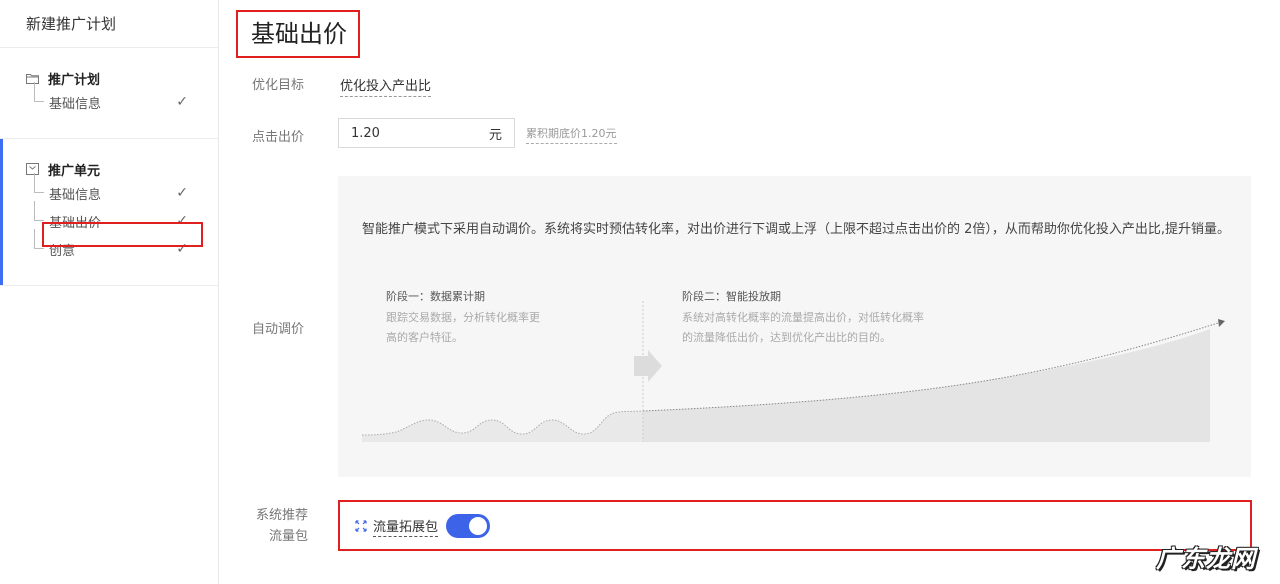 This screenshot has width=1280, height=584. I want to click on phase1-wave-fill, so click(502, 426).